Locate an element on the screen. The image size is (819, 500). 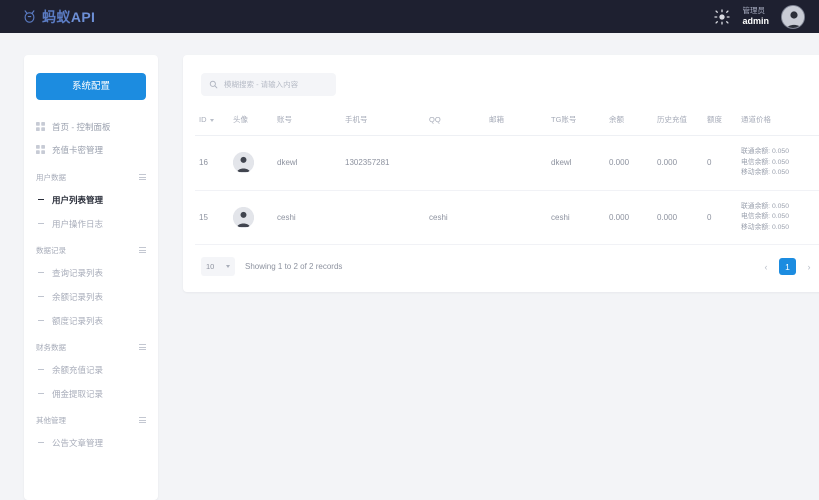
column-header-qq: QQ is located at coordinates (455, 122).